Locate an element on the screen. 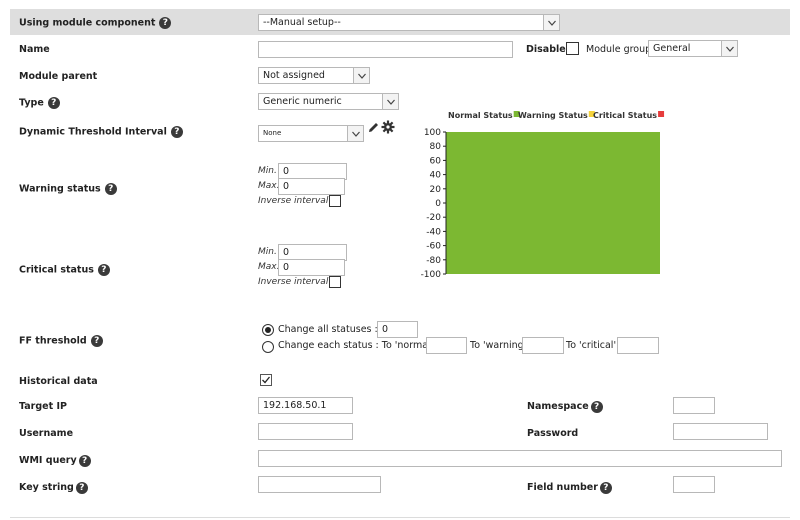  module-group-label: Module group is located at coordinates (619, 49).